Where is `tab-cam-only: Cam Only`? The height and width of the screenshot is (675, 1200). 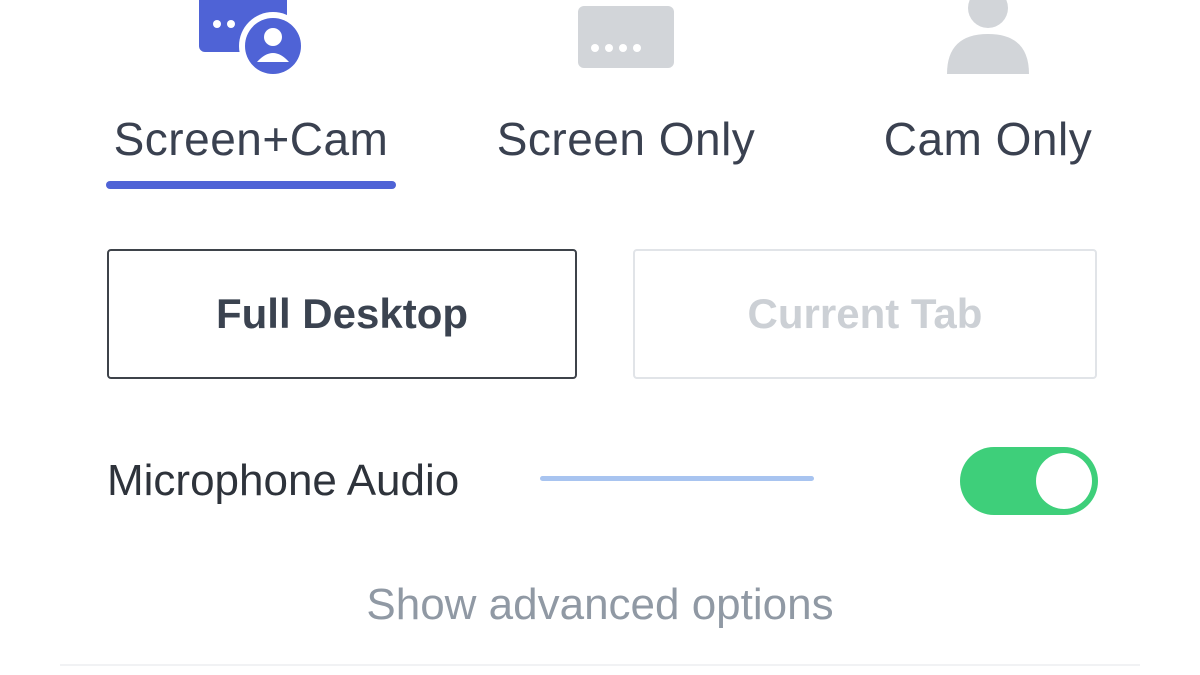
tab-cam-only: Cam Only is located at coordinates (988, 100).